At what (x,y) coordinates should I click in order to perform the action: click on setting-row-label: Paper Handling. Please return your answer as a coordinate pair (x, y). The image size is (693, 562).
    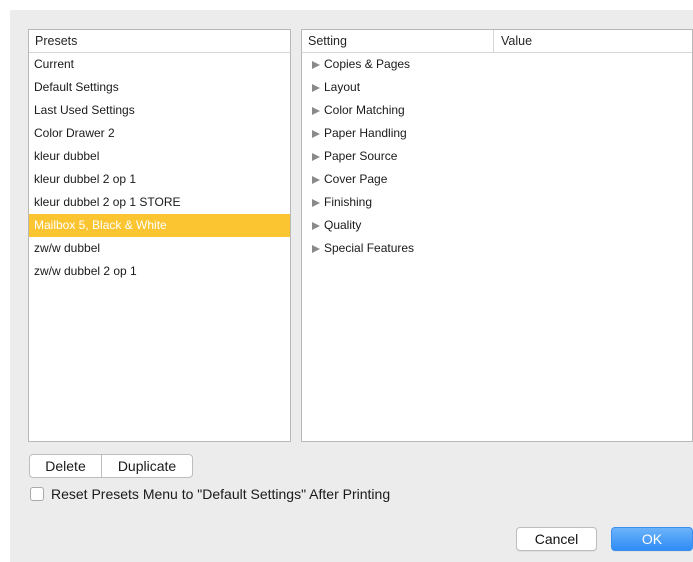
    Looking at the image, I should click on (365, 133).